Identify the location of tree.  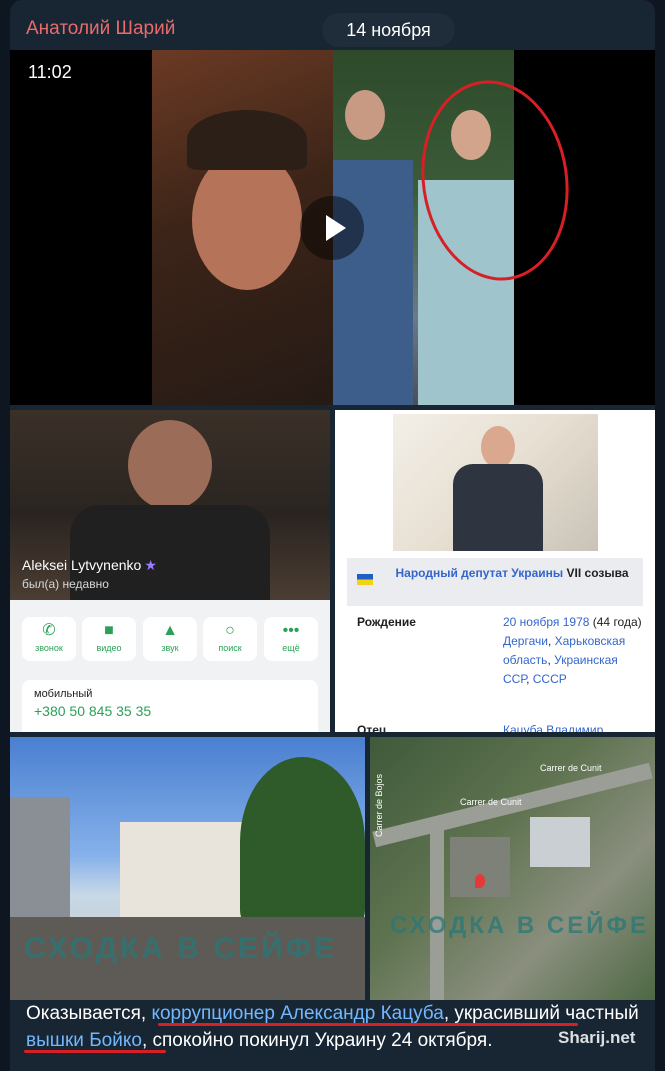
(302, 842).